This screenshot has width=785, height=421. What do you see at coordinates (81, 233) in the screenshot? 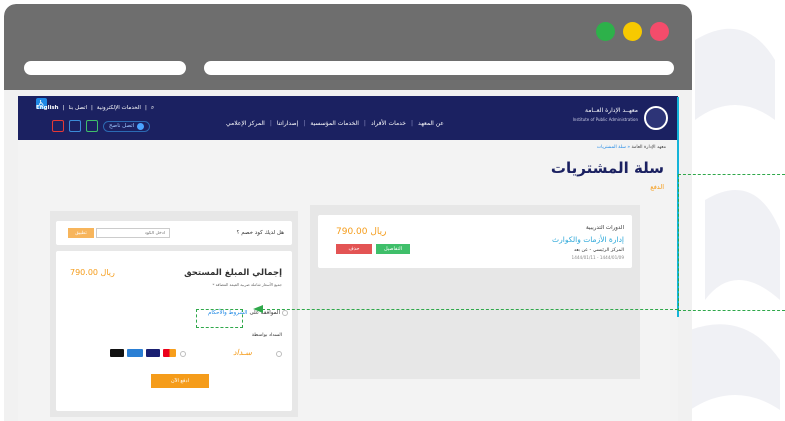
I see `coupon-apply-button: تطبيق` at bounding box center [81, 233].